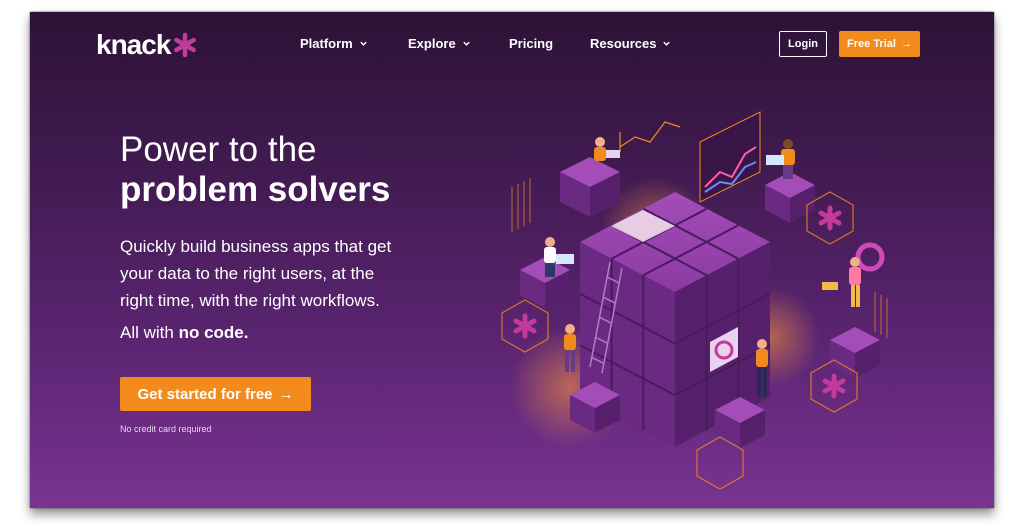 This screenshot has height=527, width=1024. Describe the element at coordinates (326, 43) in the screenshot. I see `nav-platform-label: Platform` at that location.